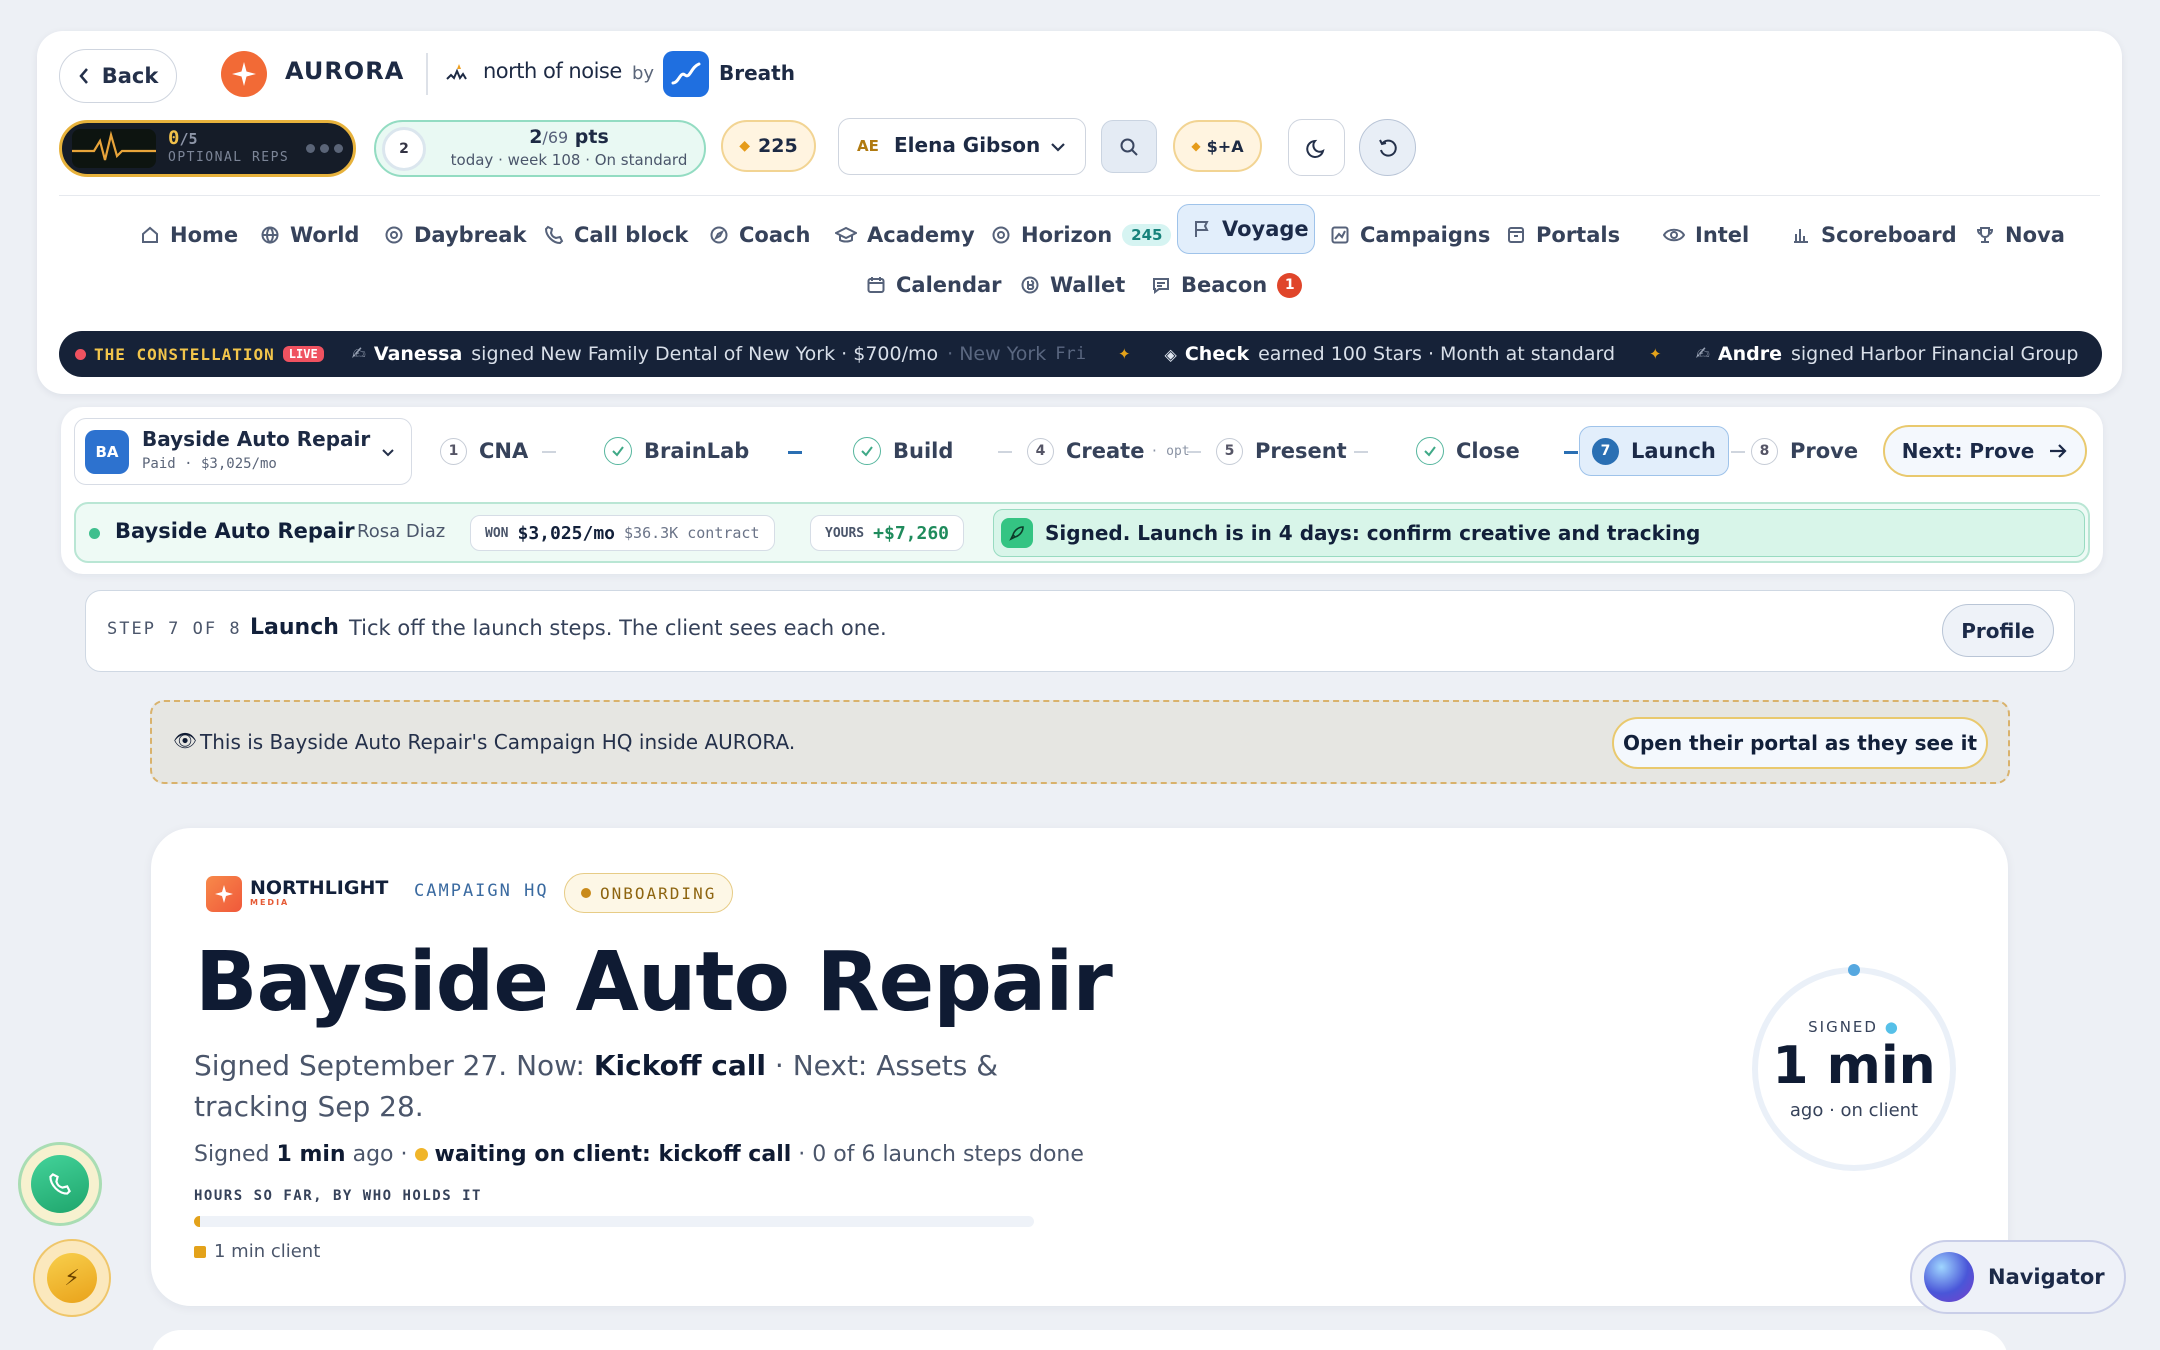 Image resolution: width=2160 pixels, height=1350 pixels. Describe the element at coordinates (80, 354) in the screenshot. I see `live-dot` at that location.